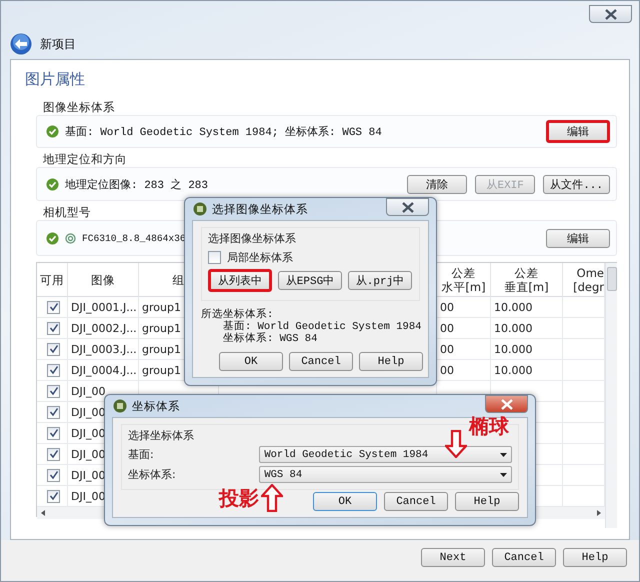  I want to click on column-header: 公差 水平[m], so click(464, 280).